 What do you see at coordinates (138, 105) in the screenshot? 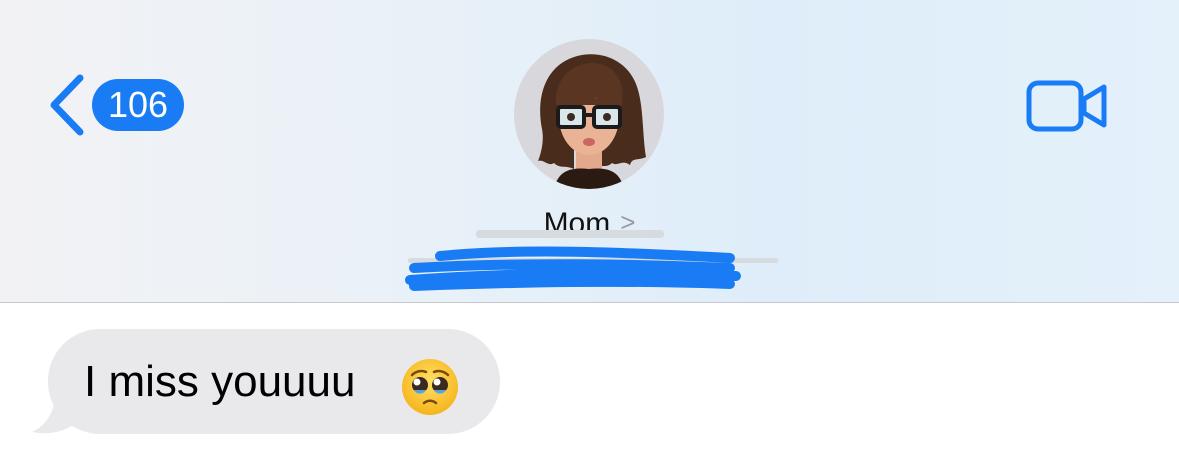
I see `unread-count-badge: 106` at bounding box center [138, 105].